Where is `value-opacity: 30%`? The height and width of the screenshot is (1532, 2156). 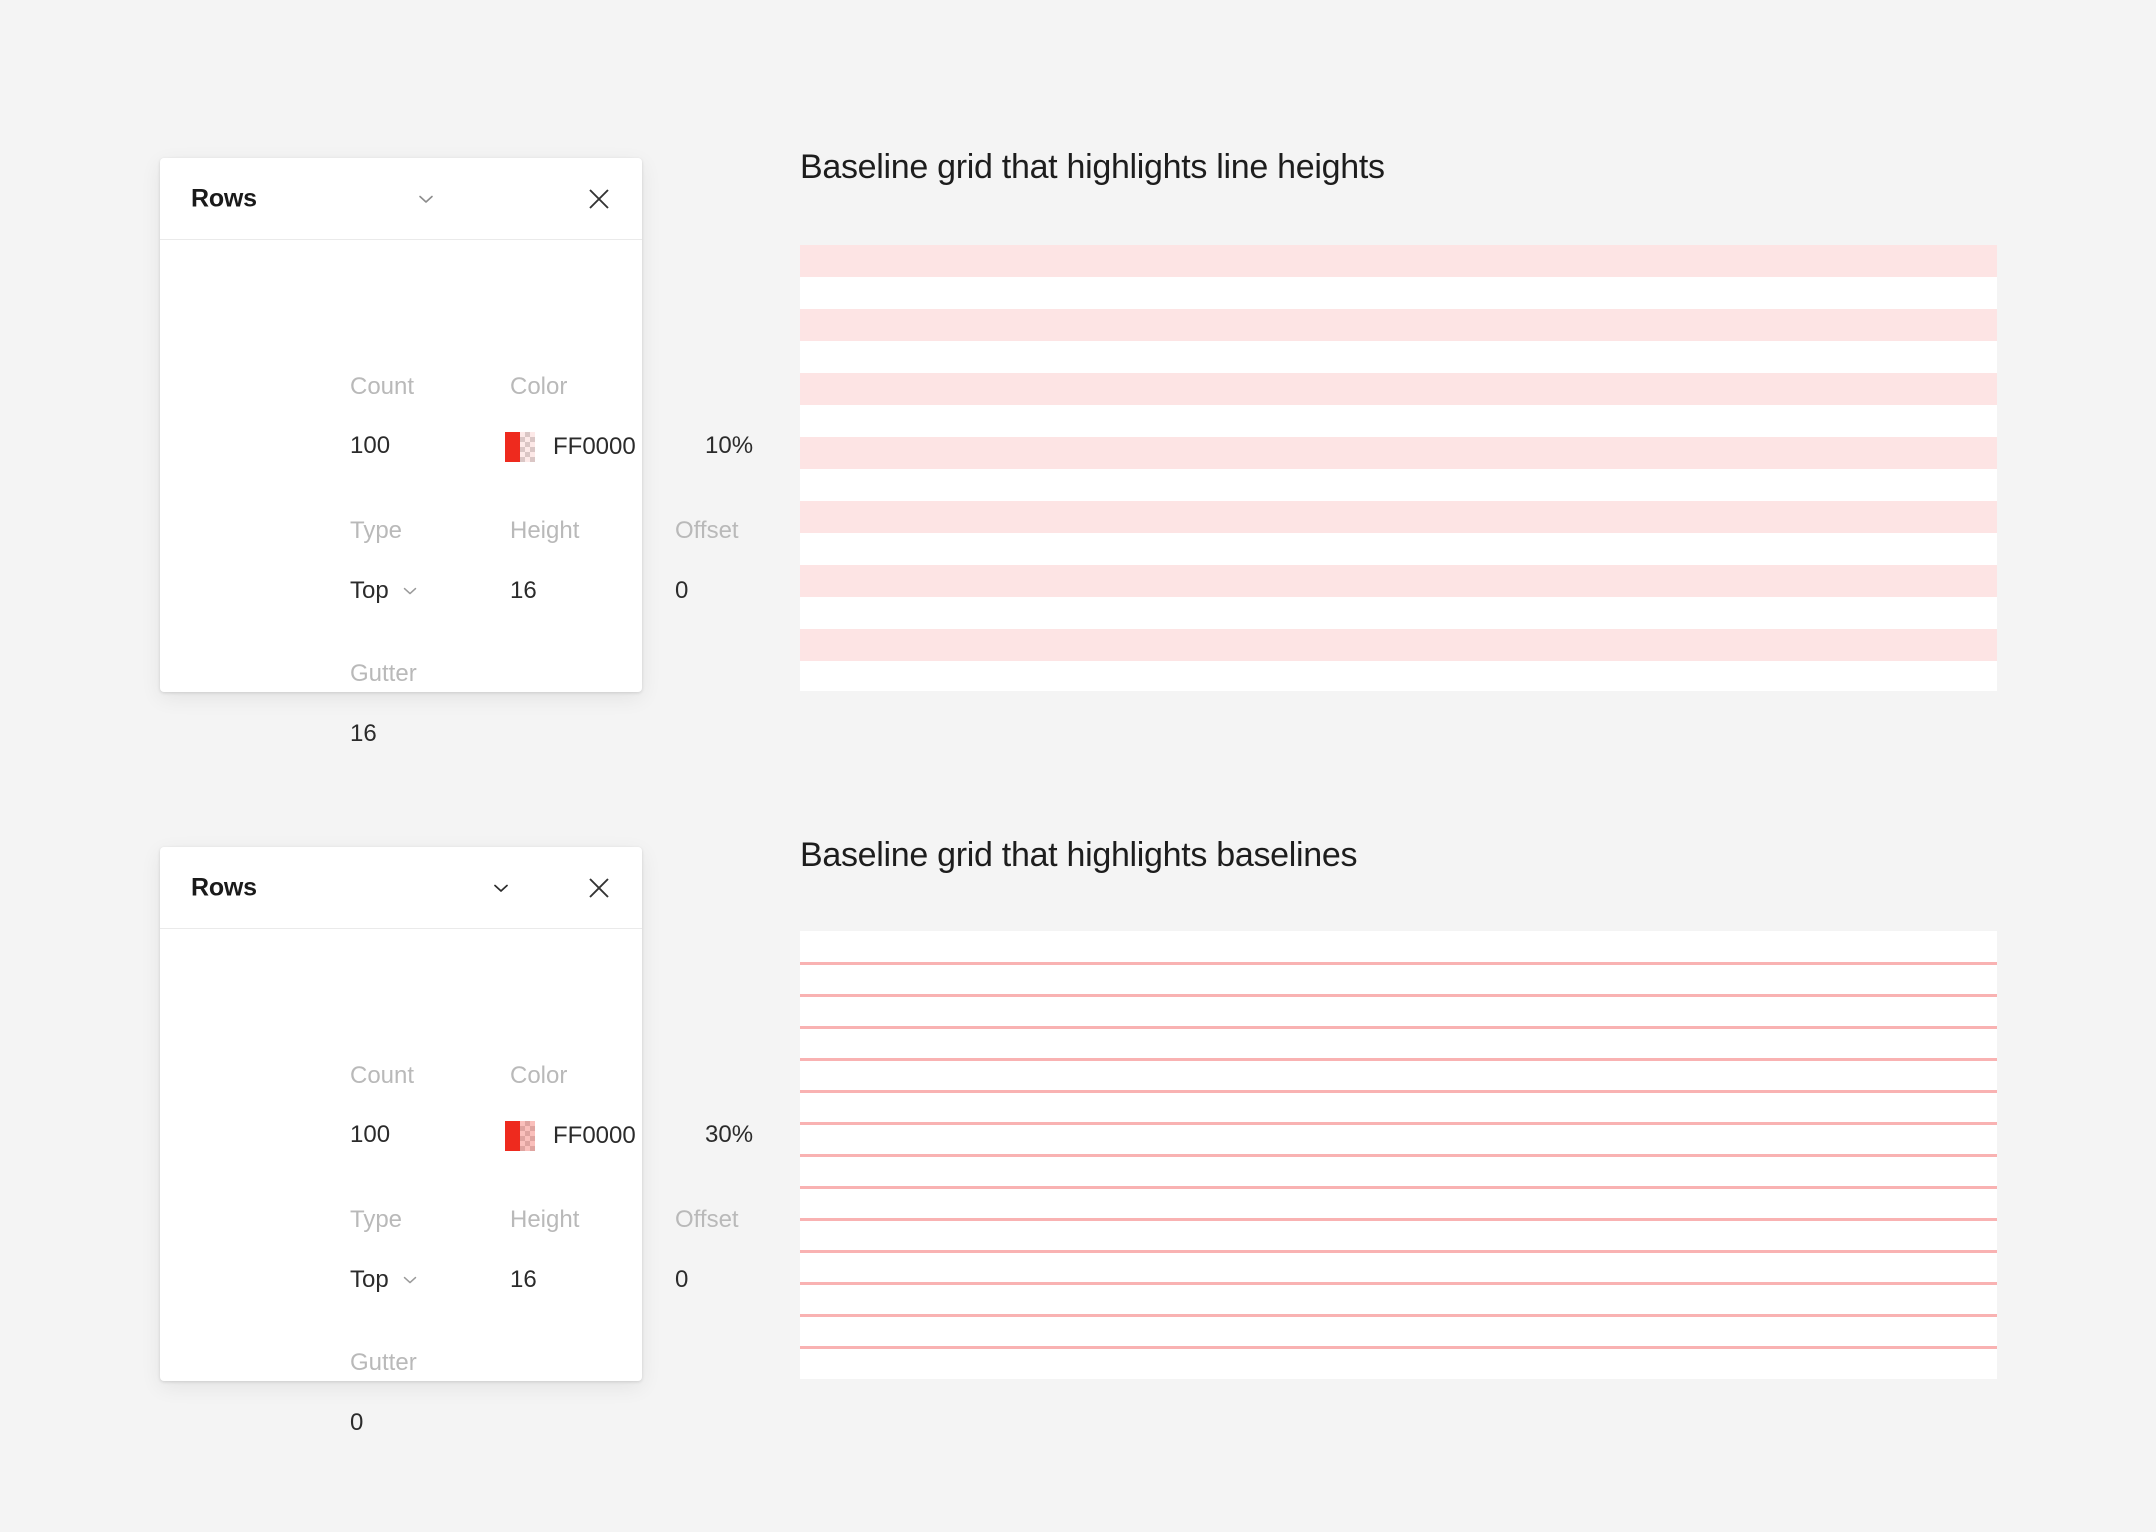
value-opacity: 30% is located at coordinates (729, 1135).